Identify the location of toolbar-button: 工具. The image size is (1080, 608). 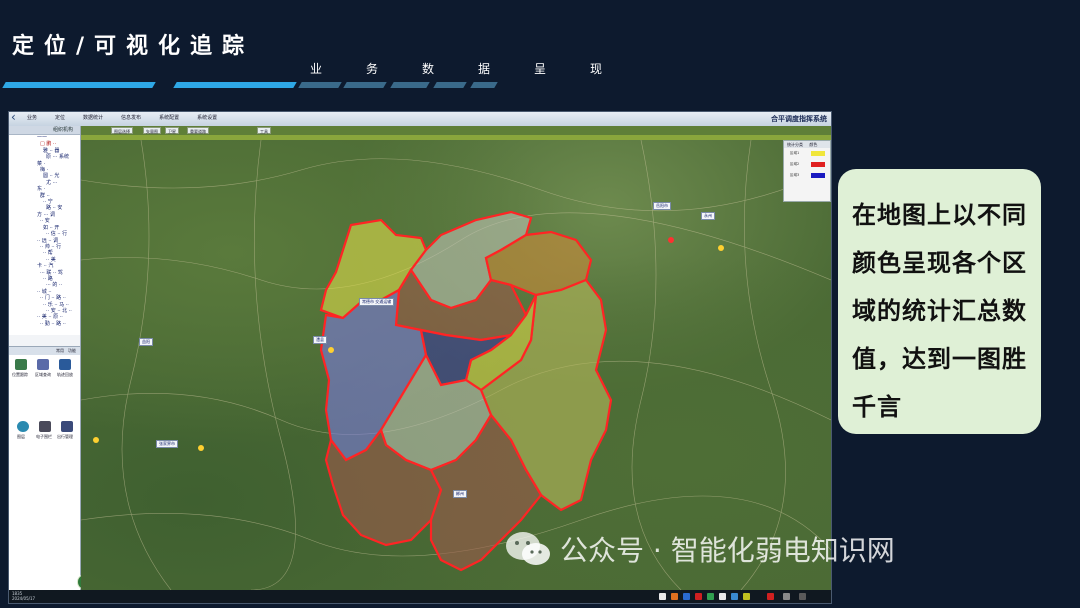
(264, 130).